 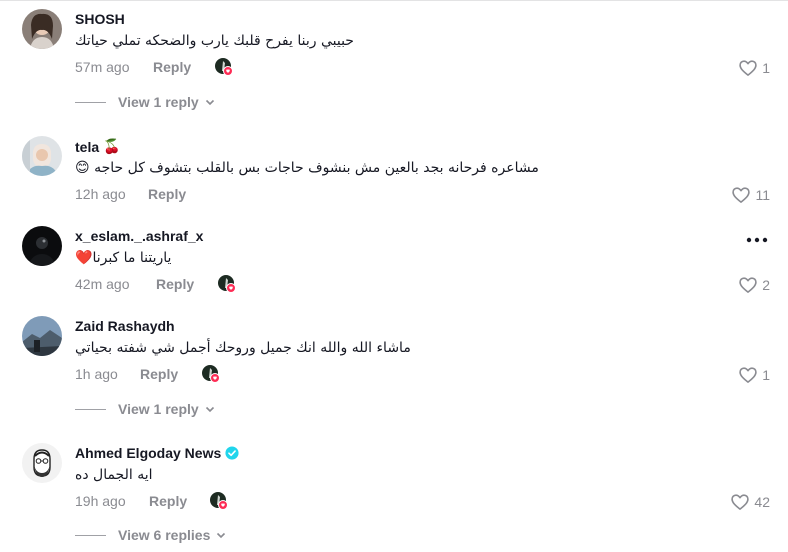 What do you see at coordinates (232, 453) in the screenshot?
I see `verified-badge-icon` at bounding box center [232, 453].